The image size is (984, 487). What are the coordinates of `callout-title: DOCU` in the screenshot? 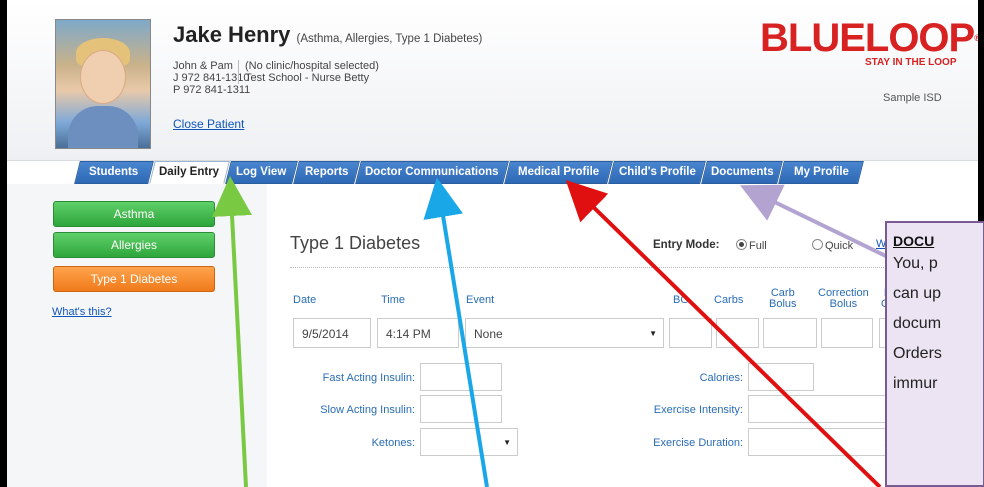 It's located at (914, 241).